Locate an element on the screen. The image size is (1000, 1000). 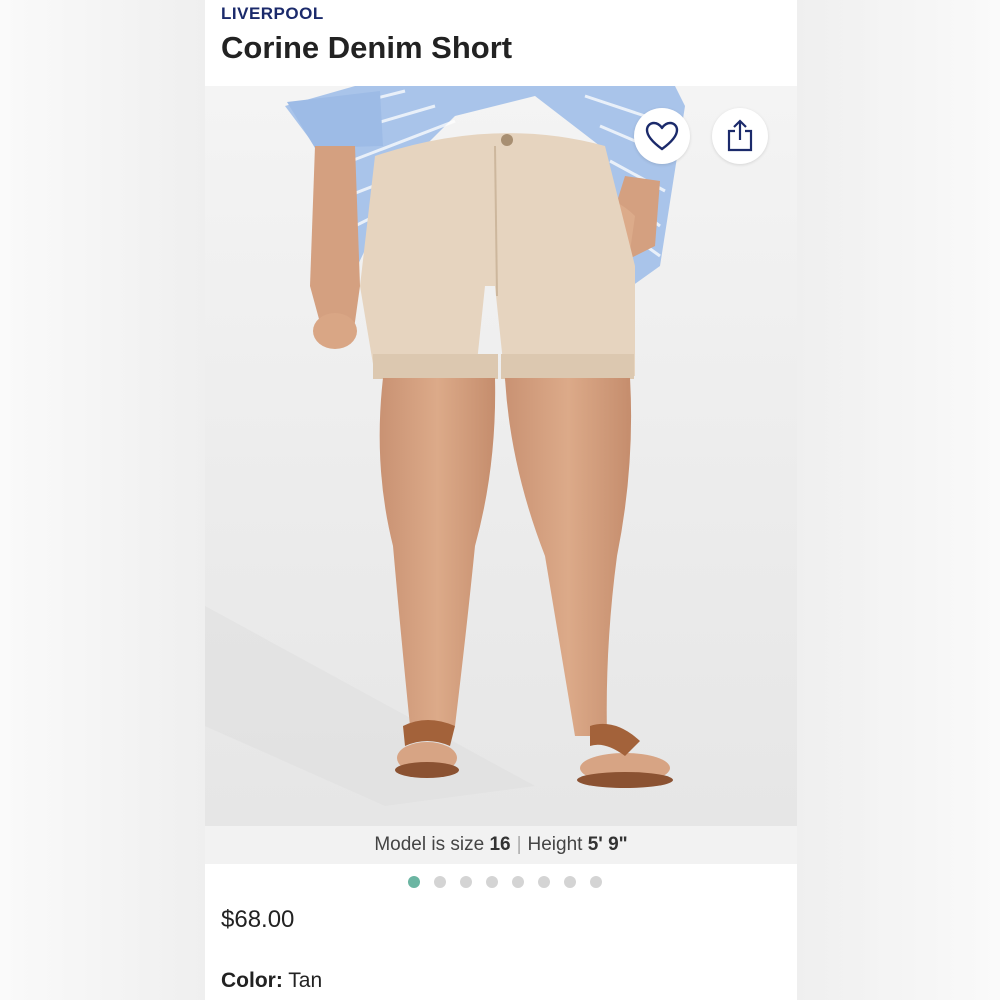
model-size-value: 16 is located at coordinates (500, 844).